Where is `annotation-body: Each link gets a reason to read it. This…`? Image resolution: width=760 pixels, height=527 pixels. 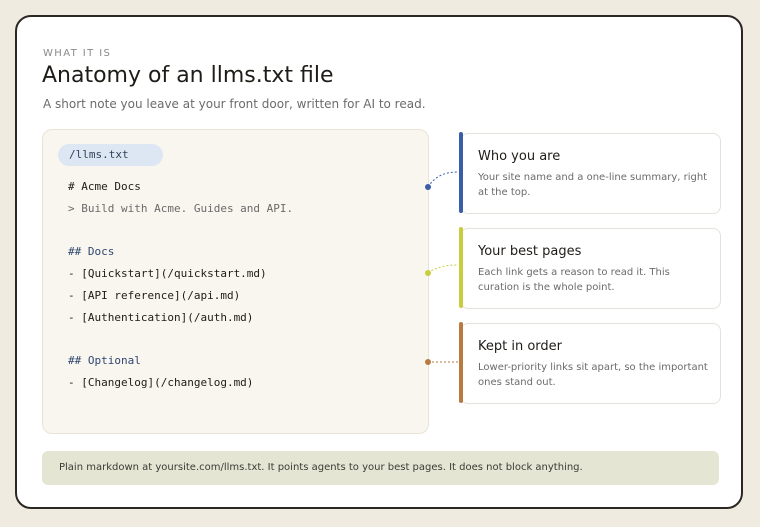
annotation-body: Each link gets a reason to read it. This… is located at coordinates (574, 280).